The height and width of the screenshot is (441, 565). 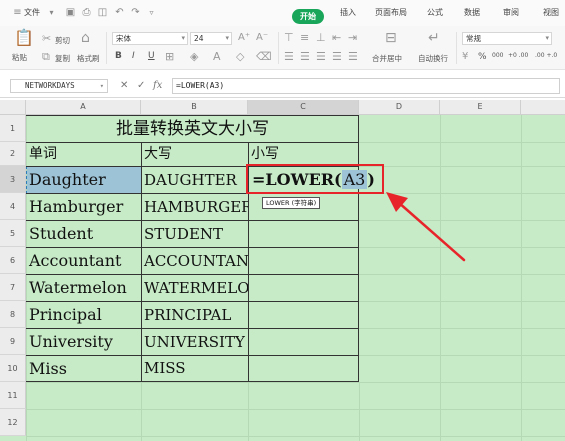 What do you see at coordinates (84, 180) in the screenshot?
I see `cell-a3: Daughter` at bounding box center [84, 180].